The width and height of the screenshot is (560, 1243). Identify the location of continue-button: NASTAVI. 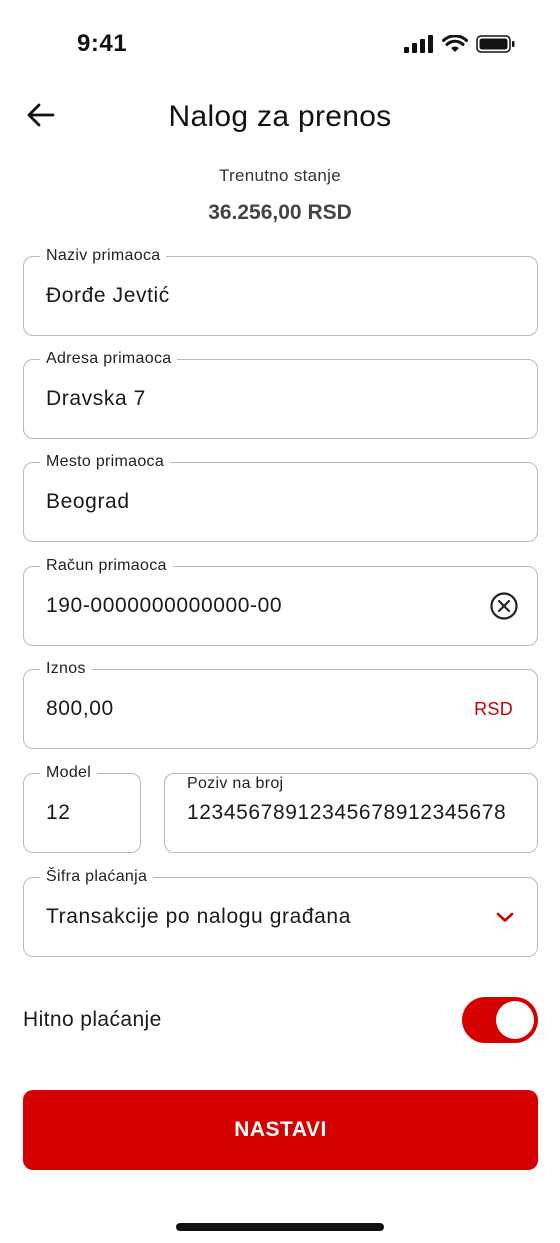
(280, 1130).